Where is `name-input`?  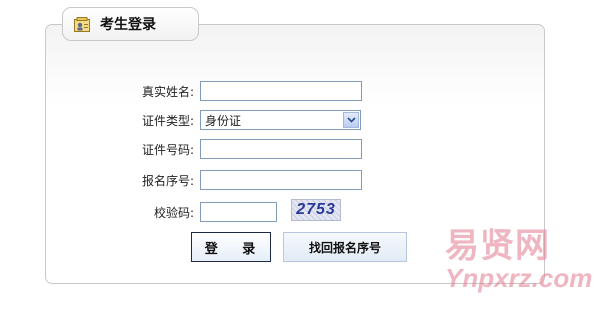
name-input is located at coordinates (281, 91).